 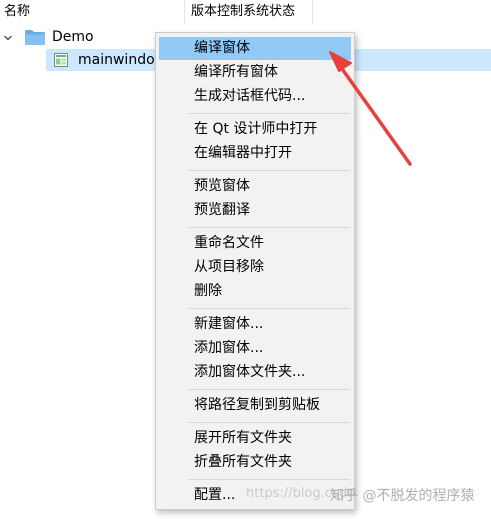 I want to click on folder-icon, so click(x=35, y=37).